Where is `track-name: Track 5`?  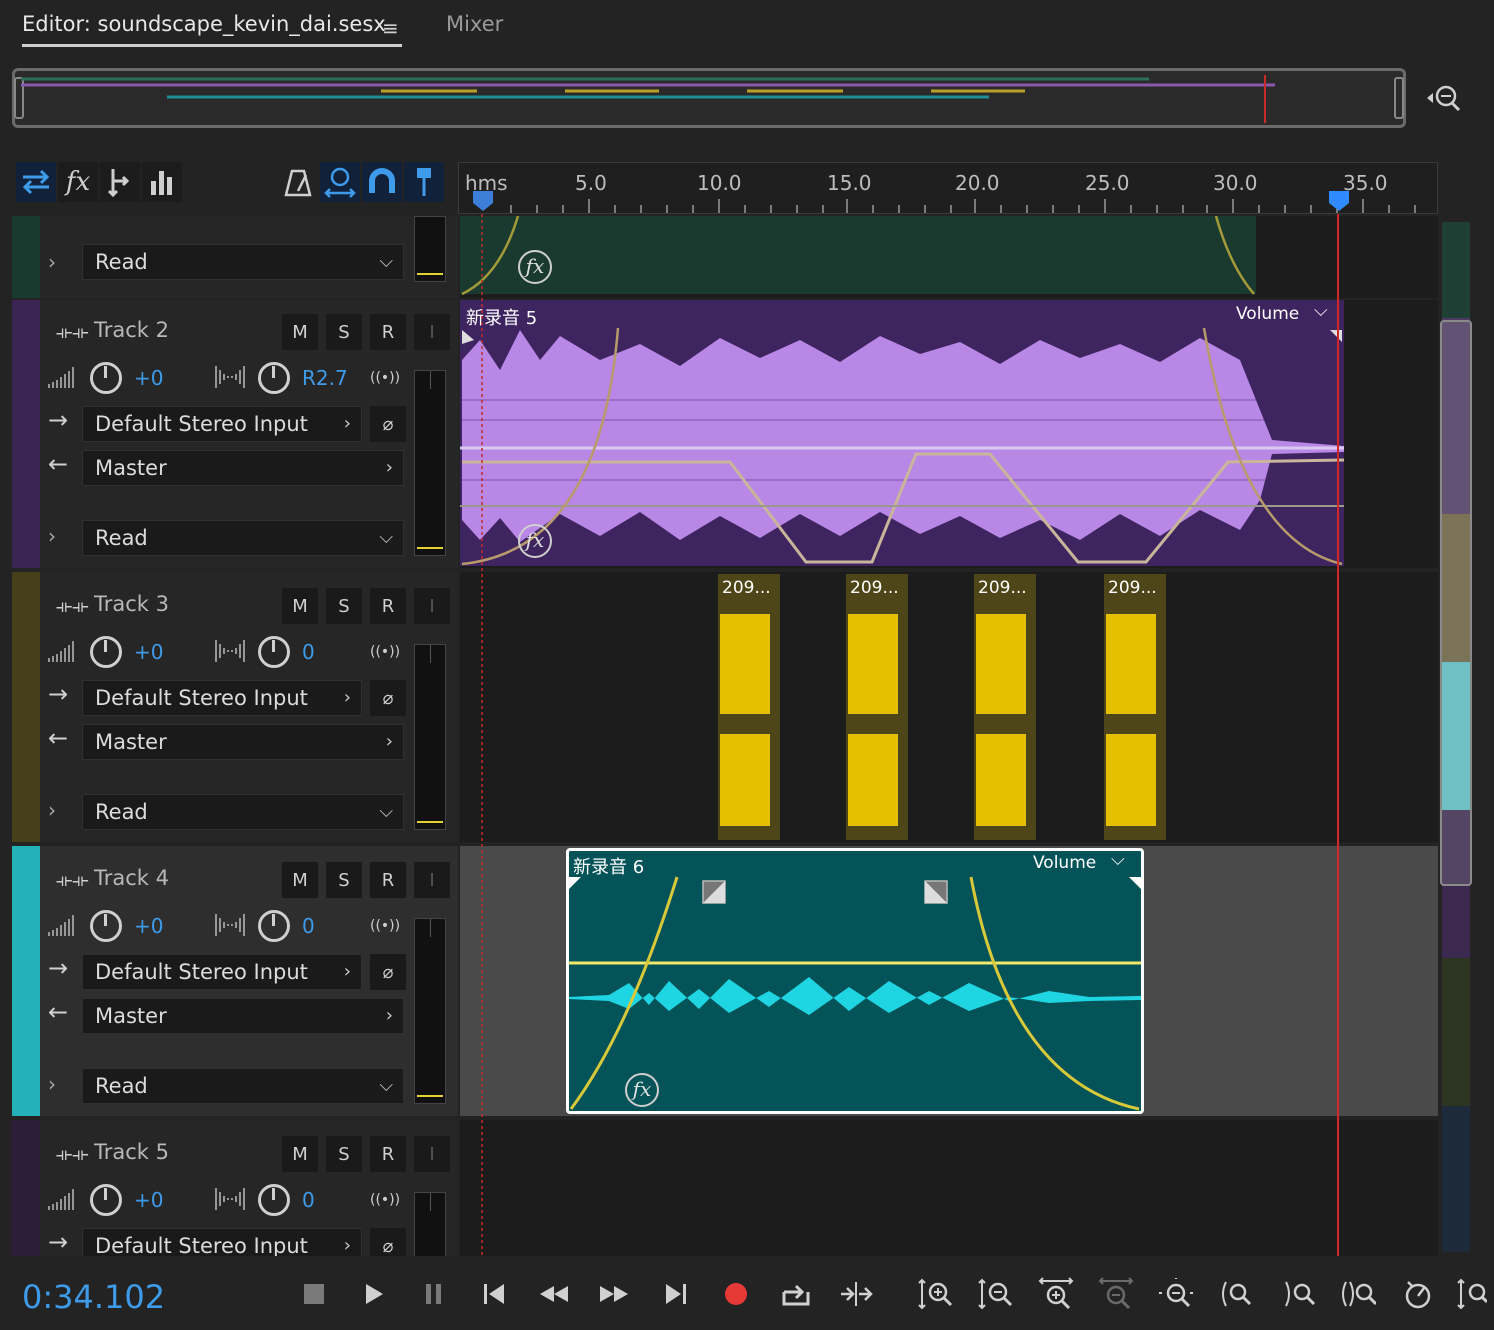 track-name: Track 5 is located at coordinates (131, 1152).